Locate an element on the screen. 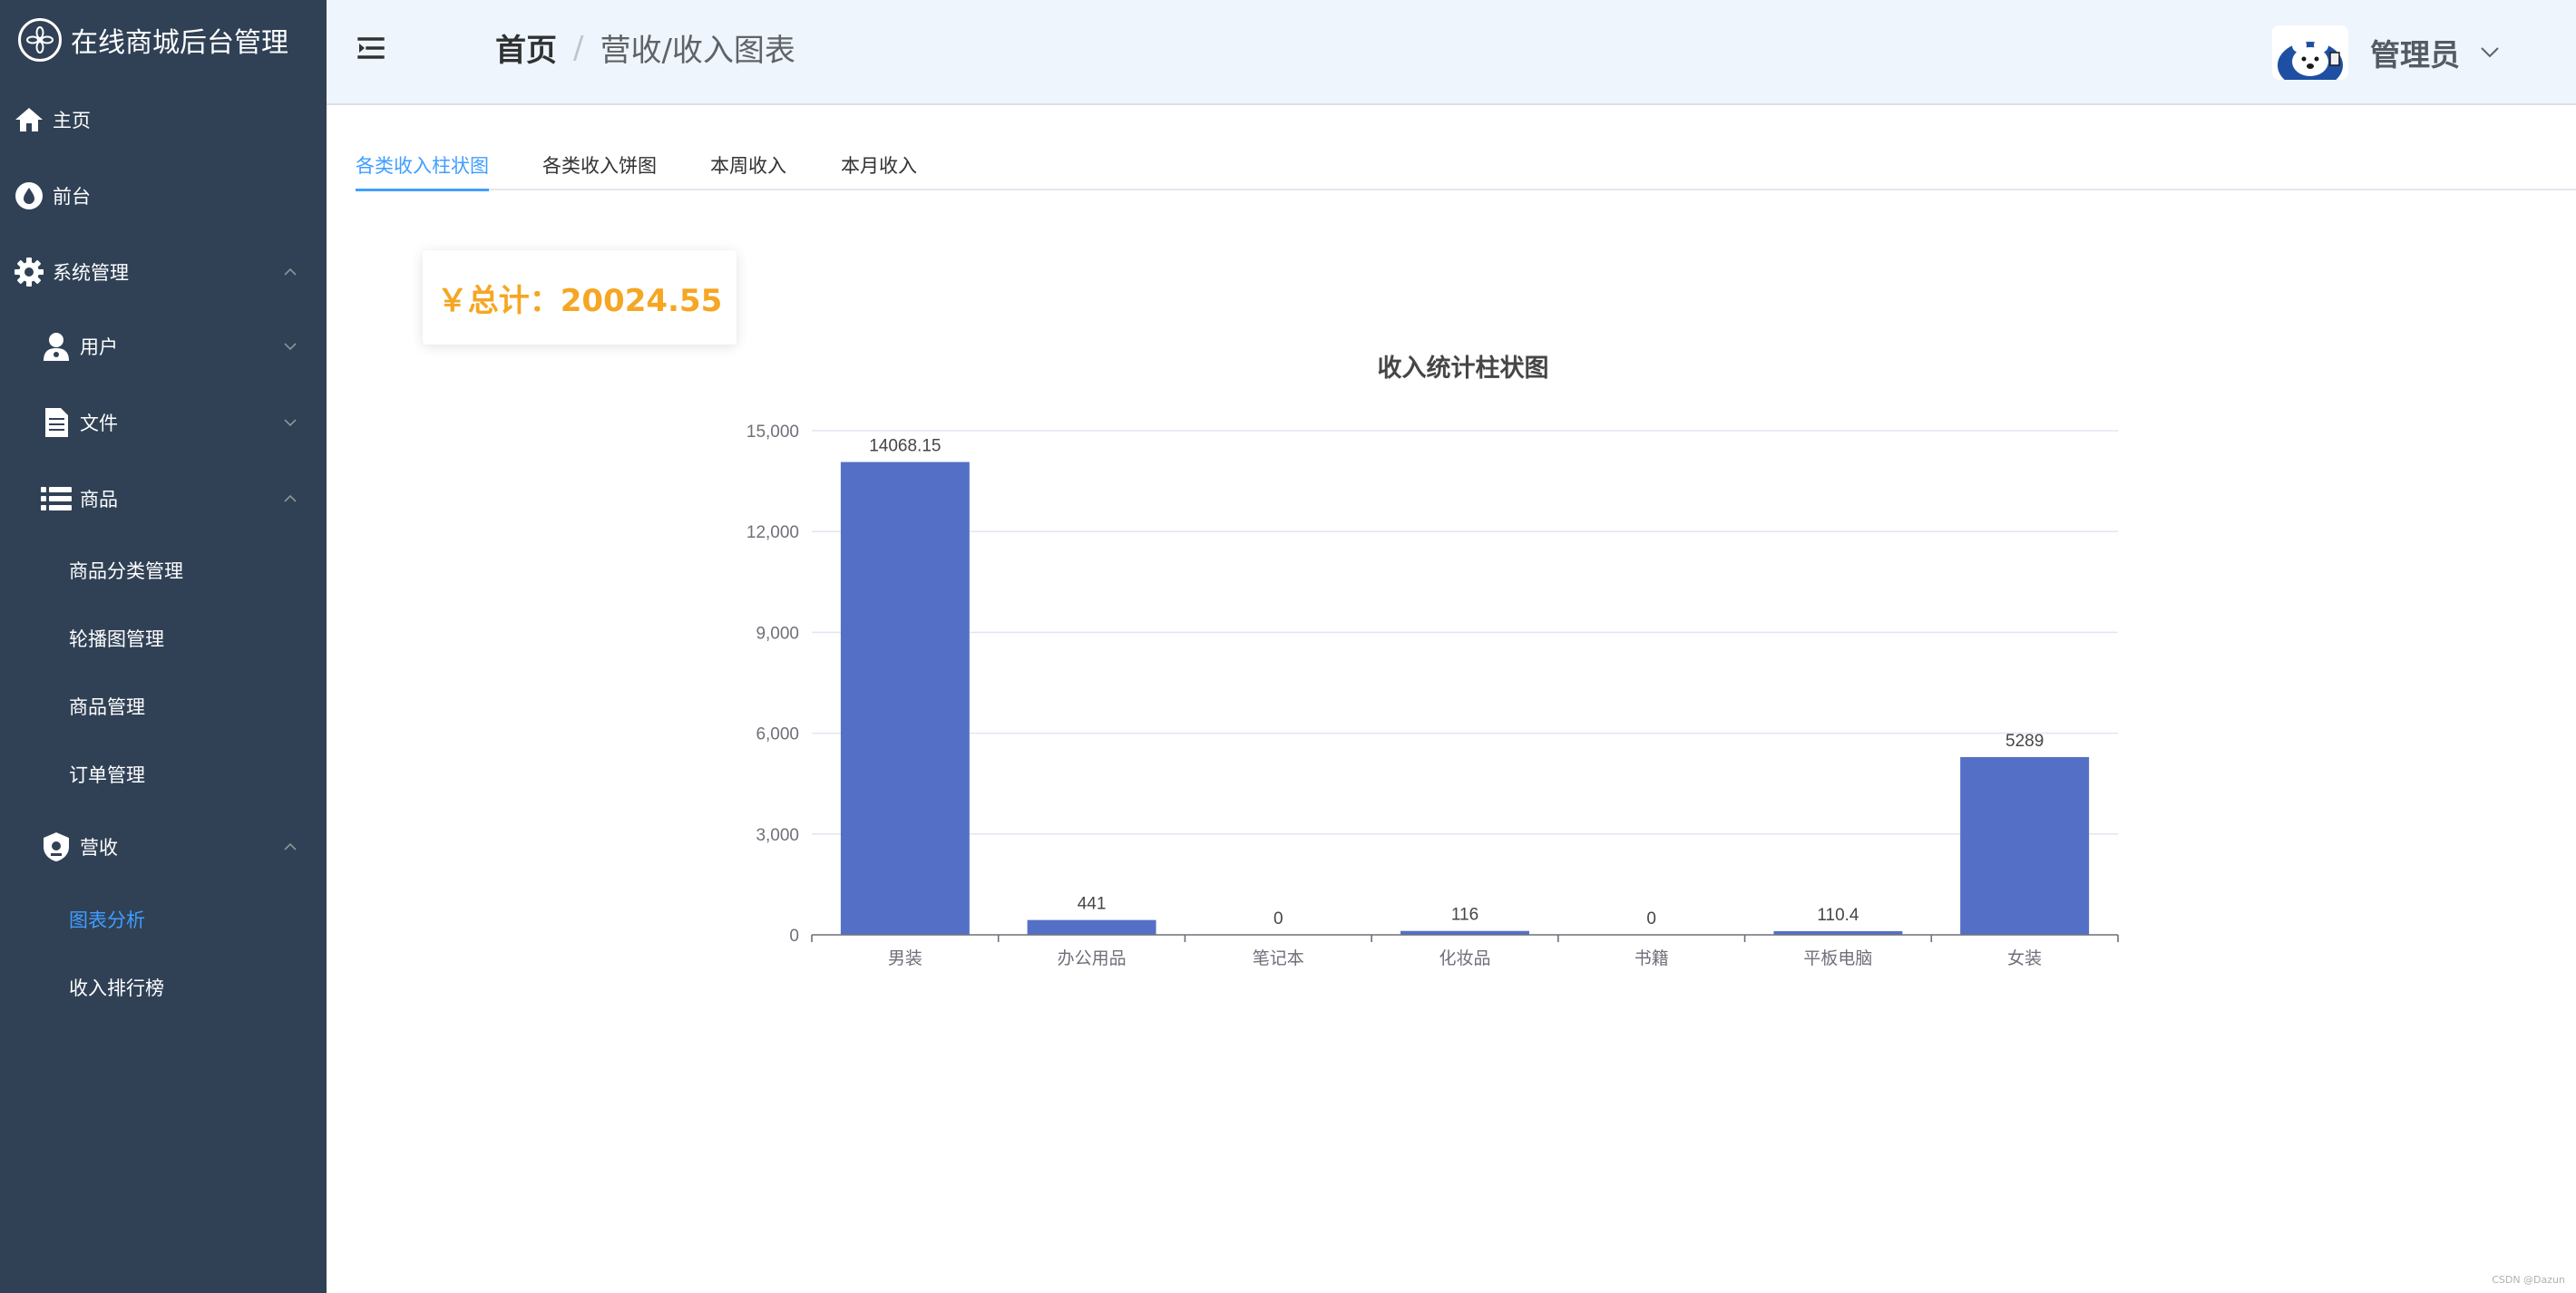 This screenshot has width=2576, height=1293. x-tick-label: 女装 is located at coordinates (2024, 958).